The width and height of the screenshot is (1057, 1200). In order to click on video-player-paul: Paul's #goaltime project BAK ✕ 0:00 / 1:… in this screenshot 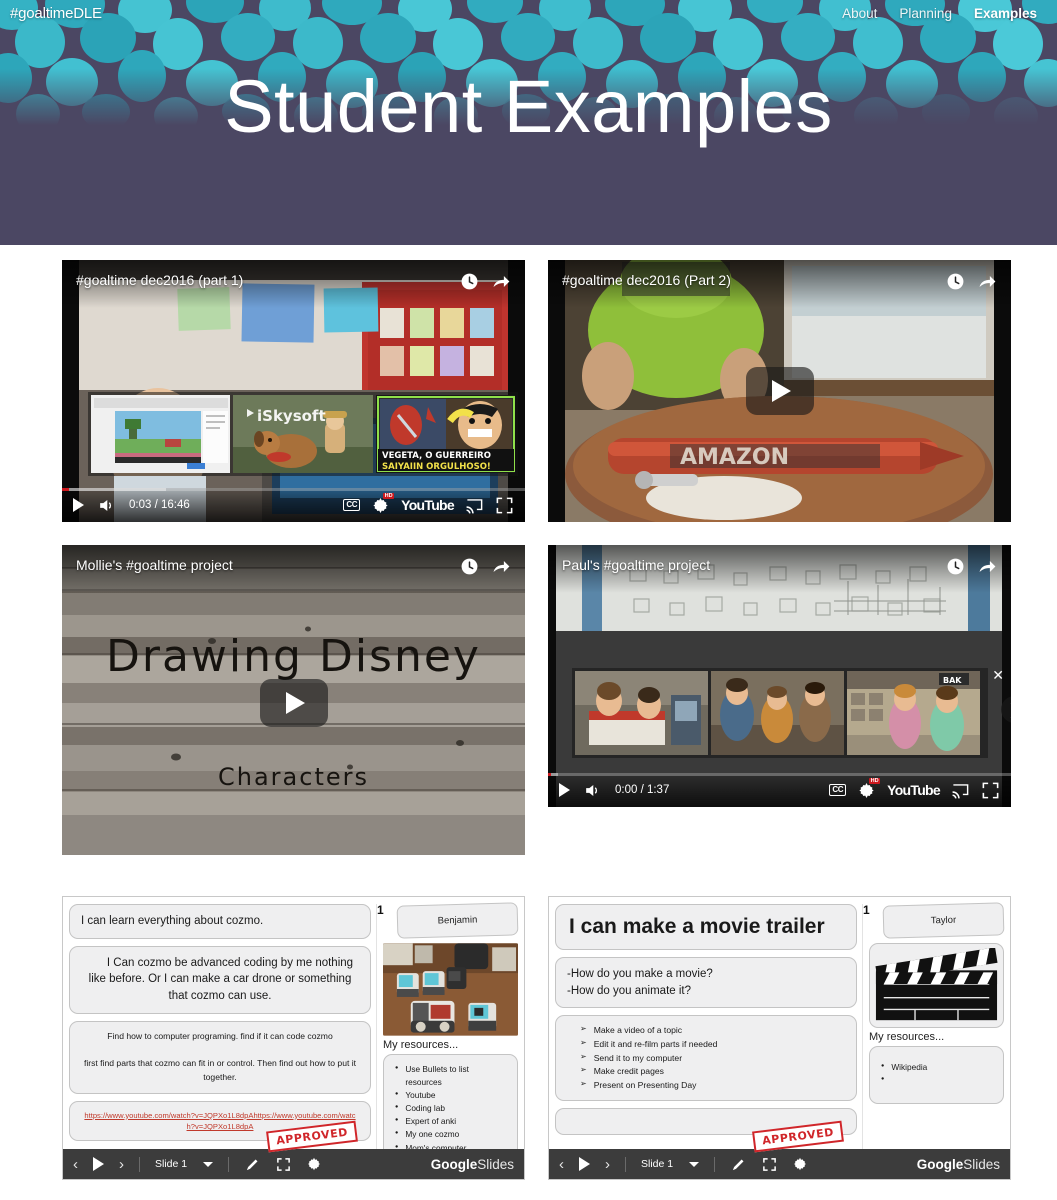, I will do `click(779, 676)`.